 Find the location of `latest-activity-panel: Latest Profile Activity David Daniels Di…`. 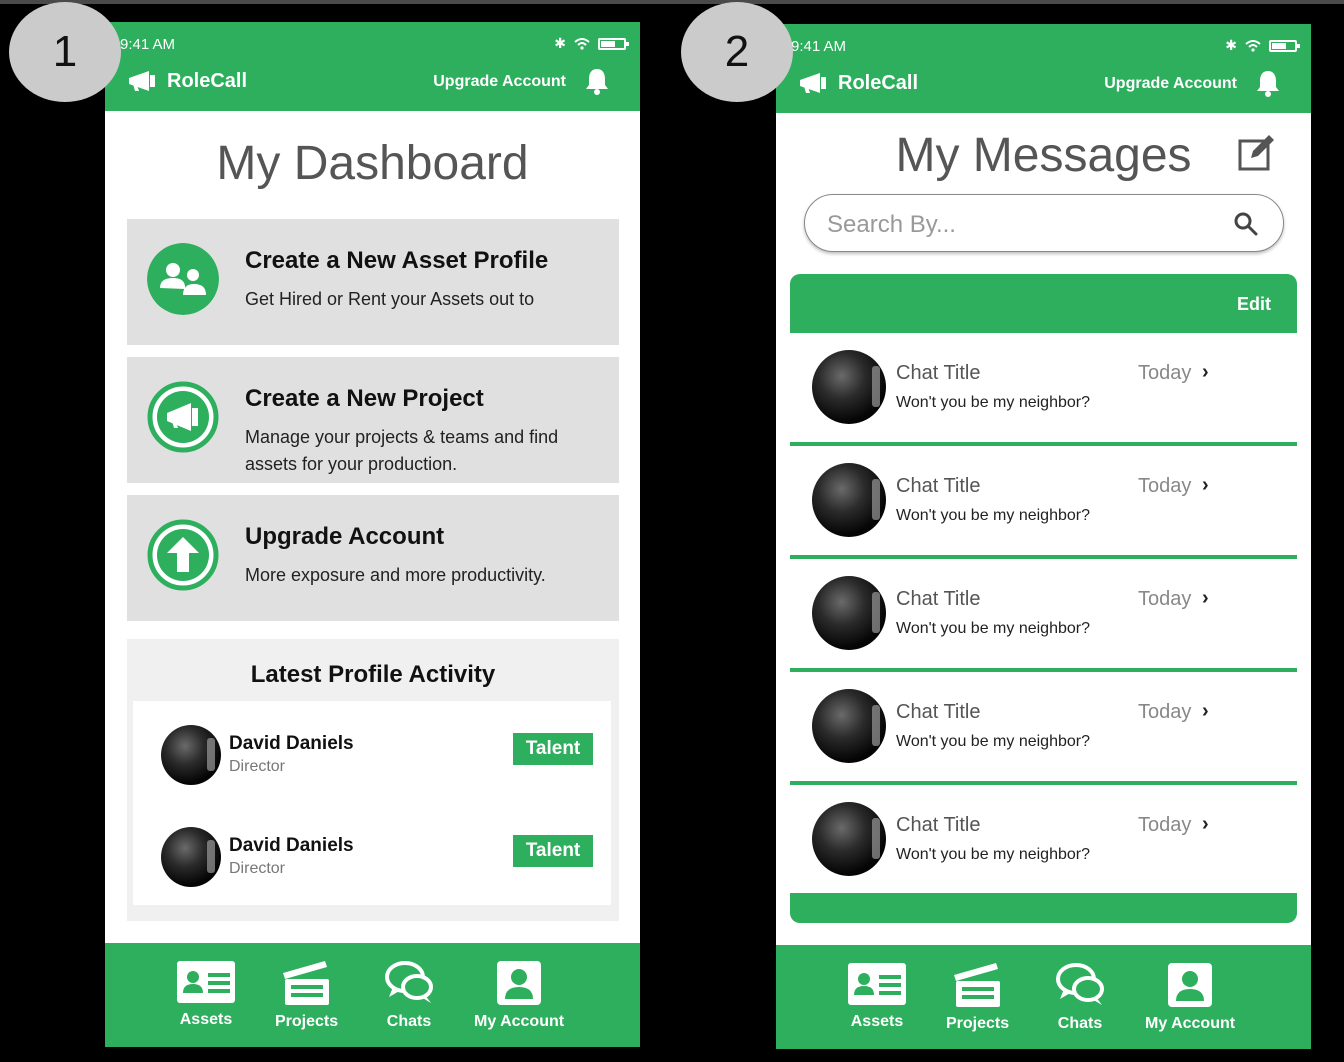

latest-activity-panel: Latest Profile Activity David Daniels Di… is located at coordinates (373, 780).